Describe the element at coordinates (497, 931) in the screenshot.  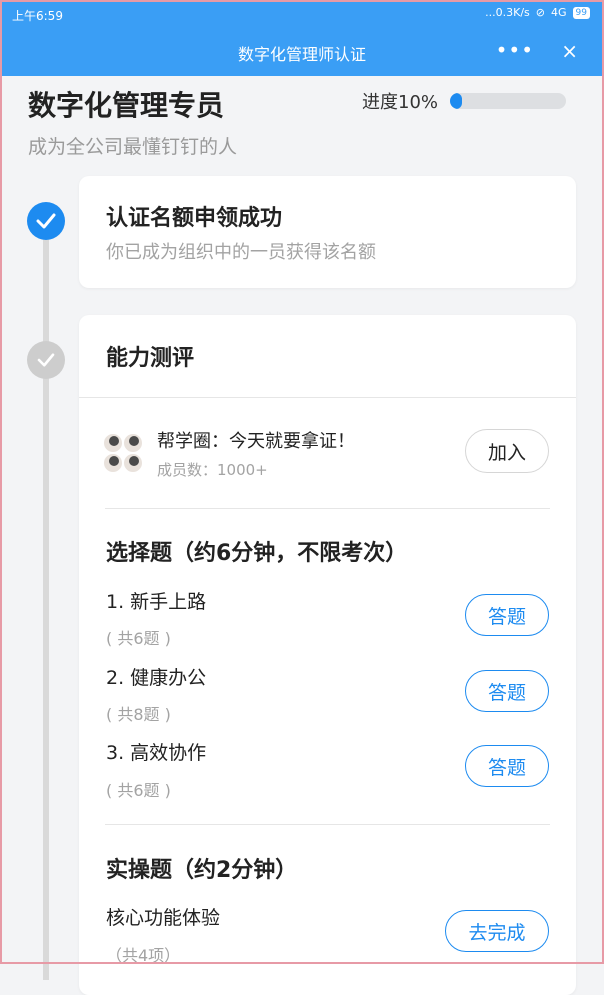
I see `go-complete-button: 去完成` at that location.